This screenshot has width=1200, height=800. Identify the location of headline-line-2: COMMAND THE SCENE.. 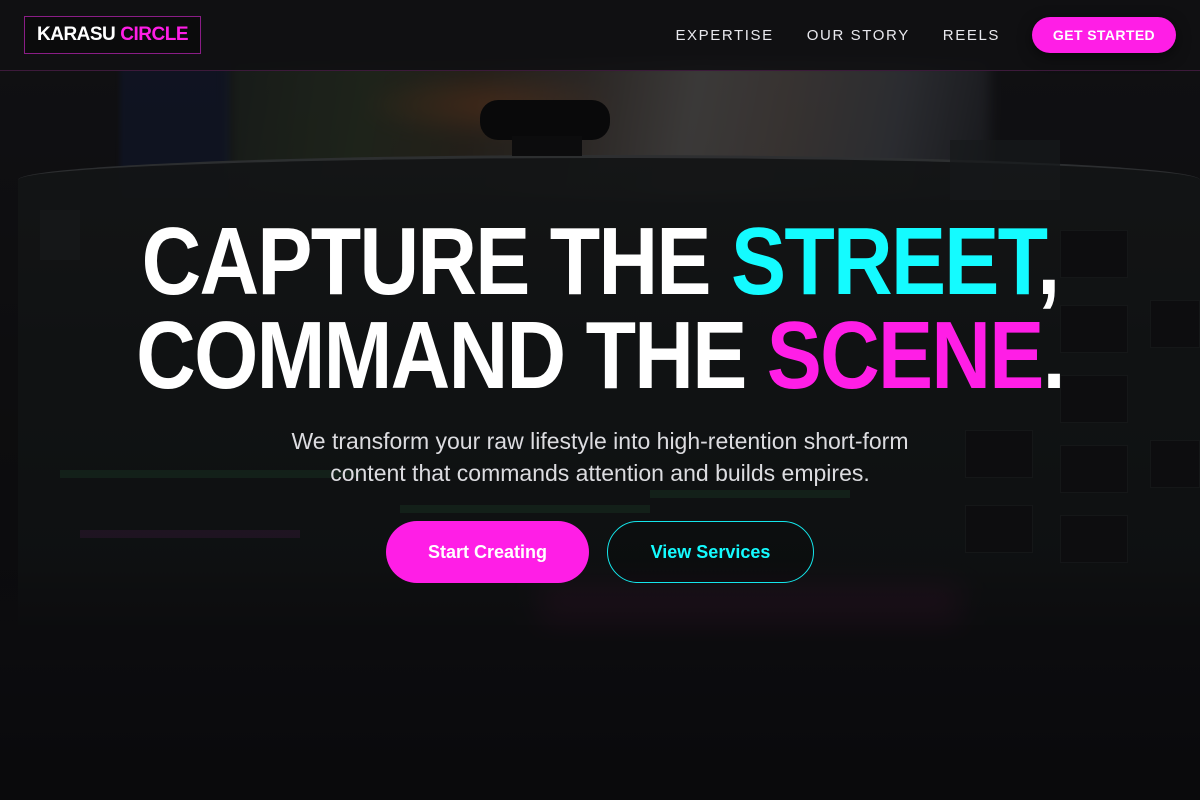
(600, 356).